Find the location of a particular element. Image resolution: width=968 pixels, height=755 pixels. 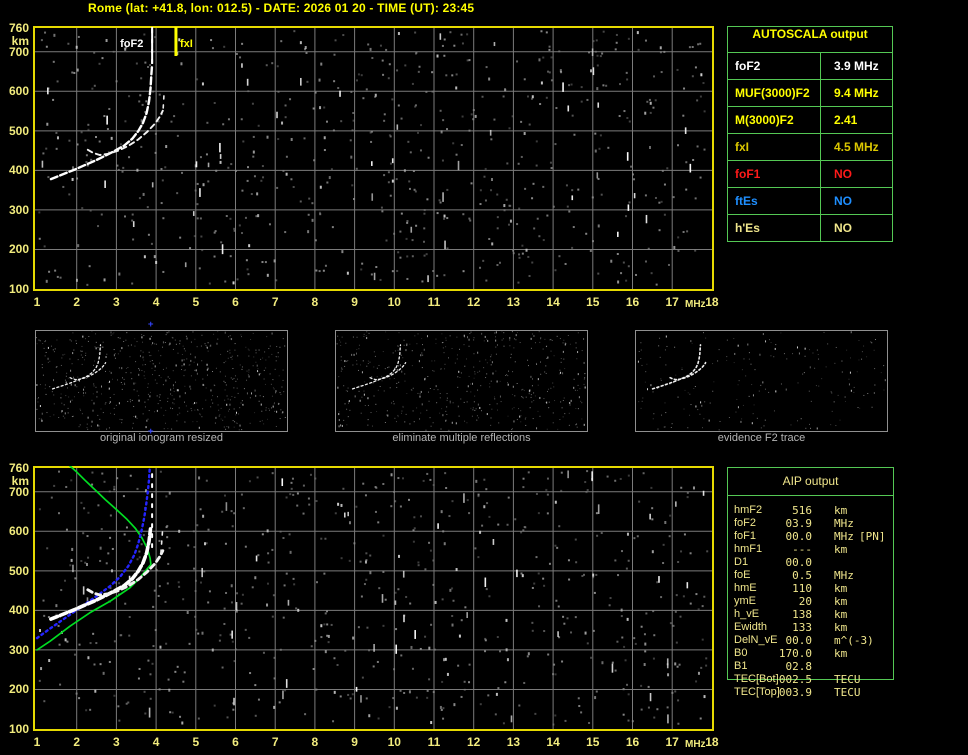

parameter-value: 03.9 is located at coordinates (799, 523).